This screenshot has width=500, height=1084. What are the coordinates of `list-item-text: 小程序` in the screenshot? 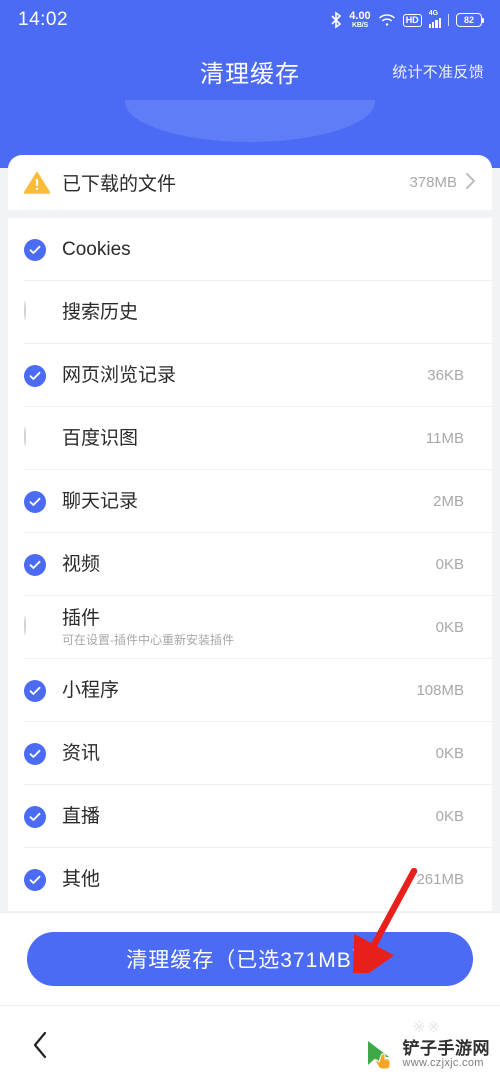 It's located at (239, 691).